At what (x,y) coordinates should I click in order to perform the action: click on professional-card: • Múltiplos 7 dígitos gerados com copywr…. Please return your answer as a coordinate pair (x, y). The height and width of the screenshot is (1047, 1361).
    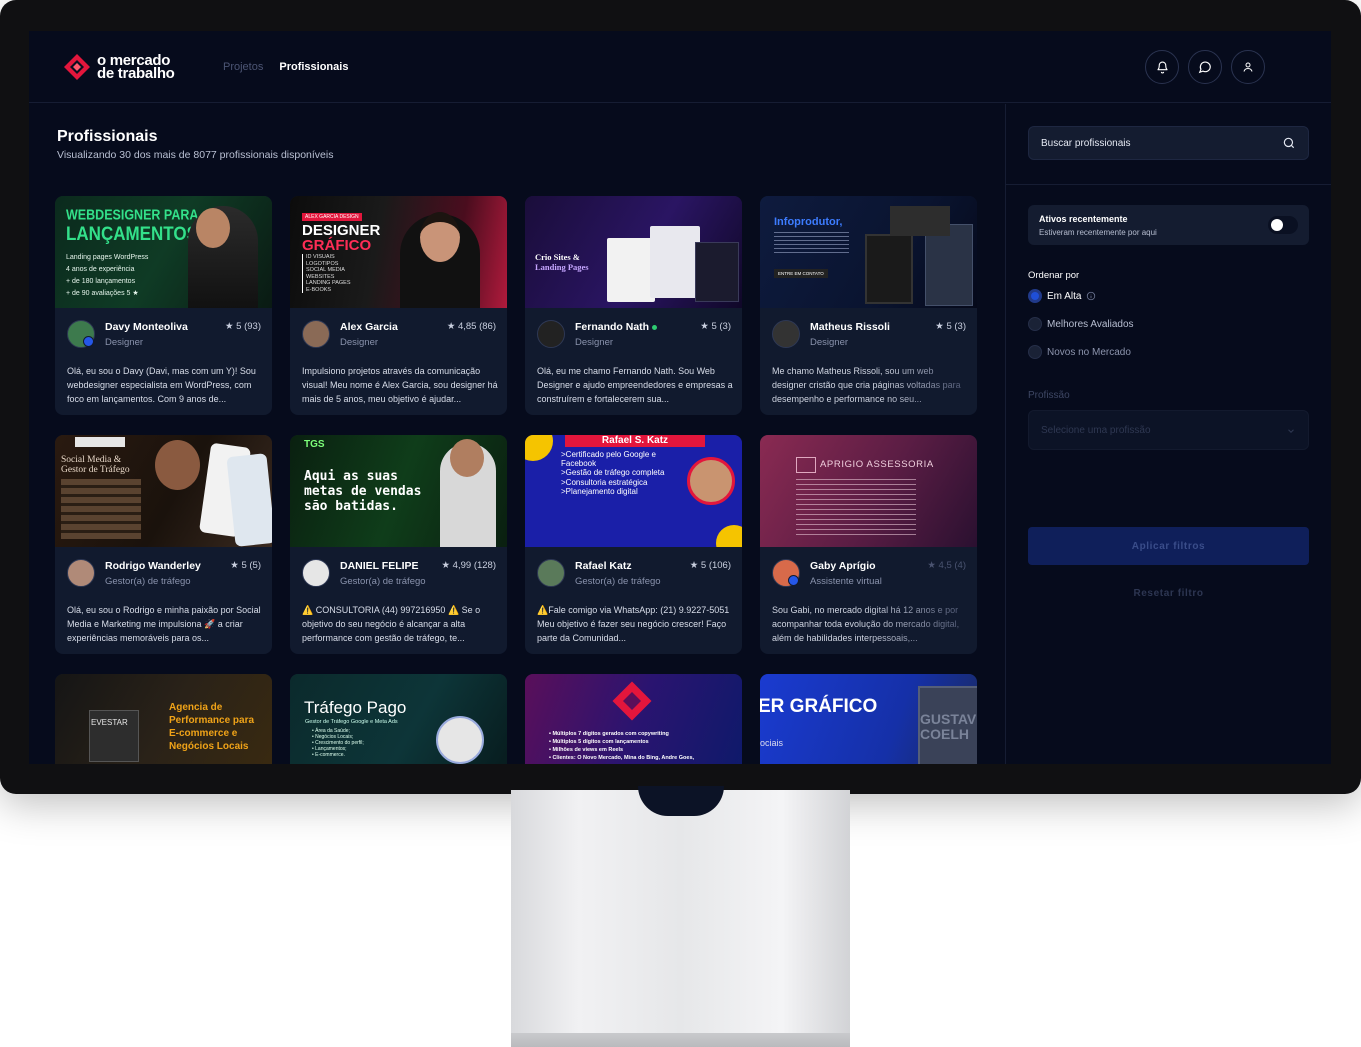
    Looking at the image, I should click on (633, 719).